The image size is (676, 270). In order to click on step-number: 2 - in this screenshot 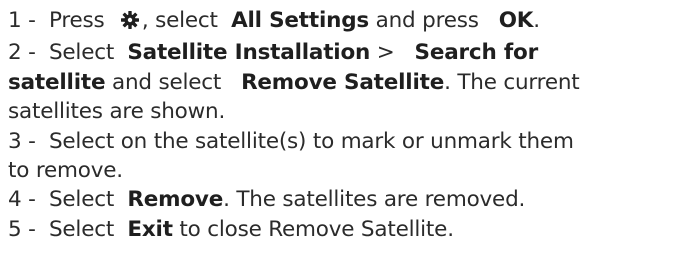, I will do `click(22, 53)`.